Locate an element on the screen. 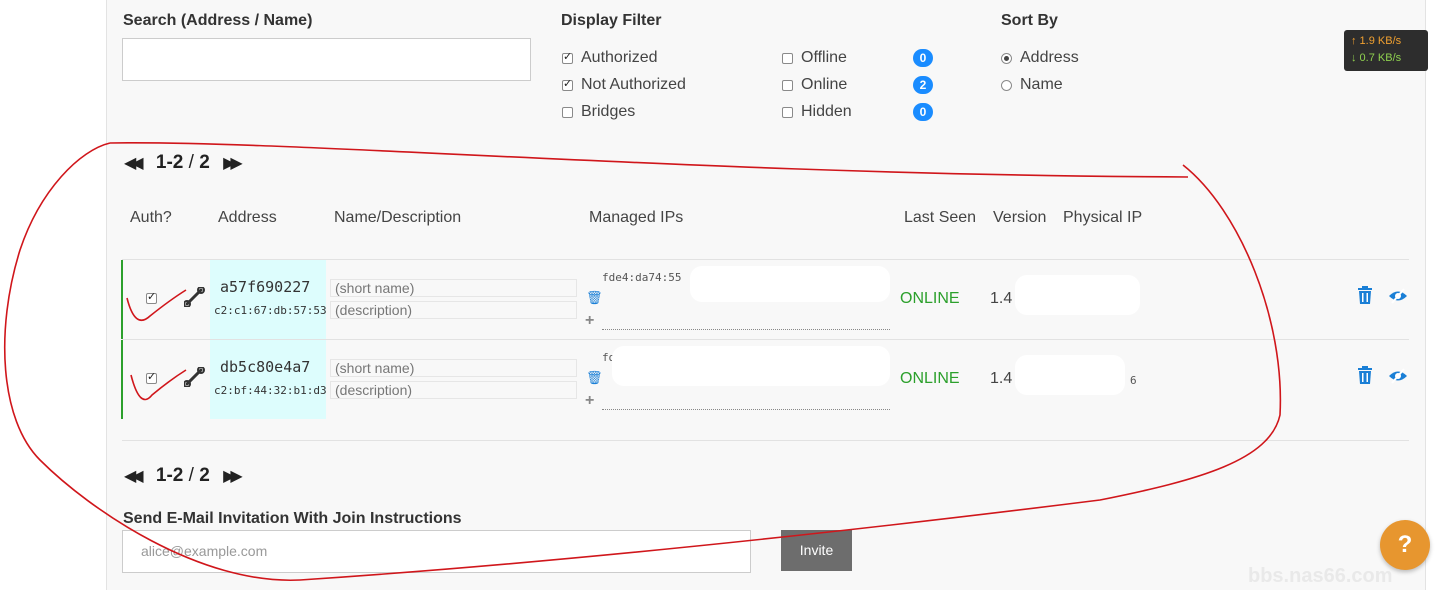 This screenshot has height=590, width=1435. search-label: Search (Address / Name) is located at coordinates (218, 20).